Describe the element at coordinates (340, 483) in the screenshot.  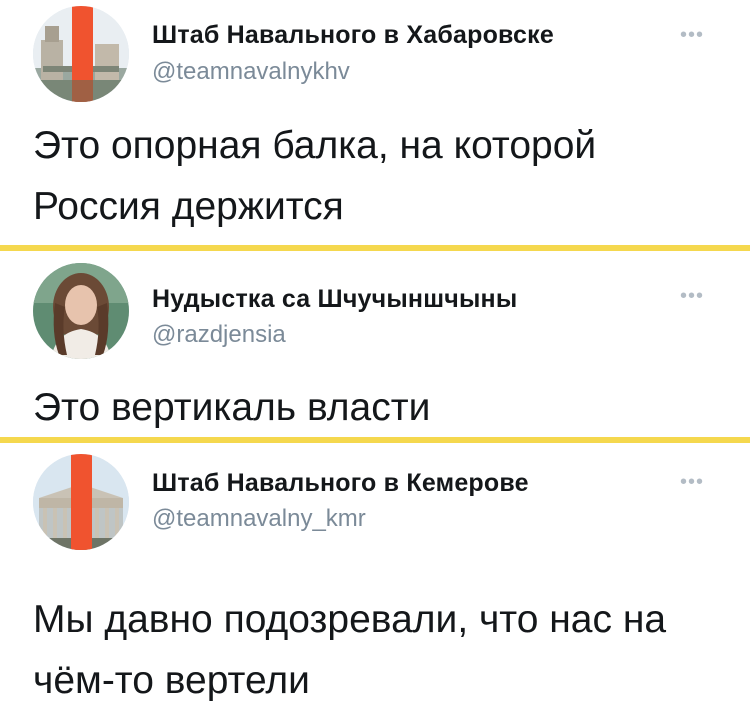
I see `author-name: Штаб Навального в Кемерове` at that location.